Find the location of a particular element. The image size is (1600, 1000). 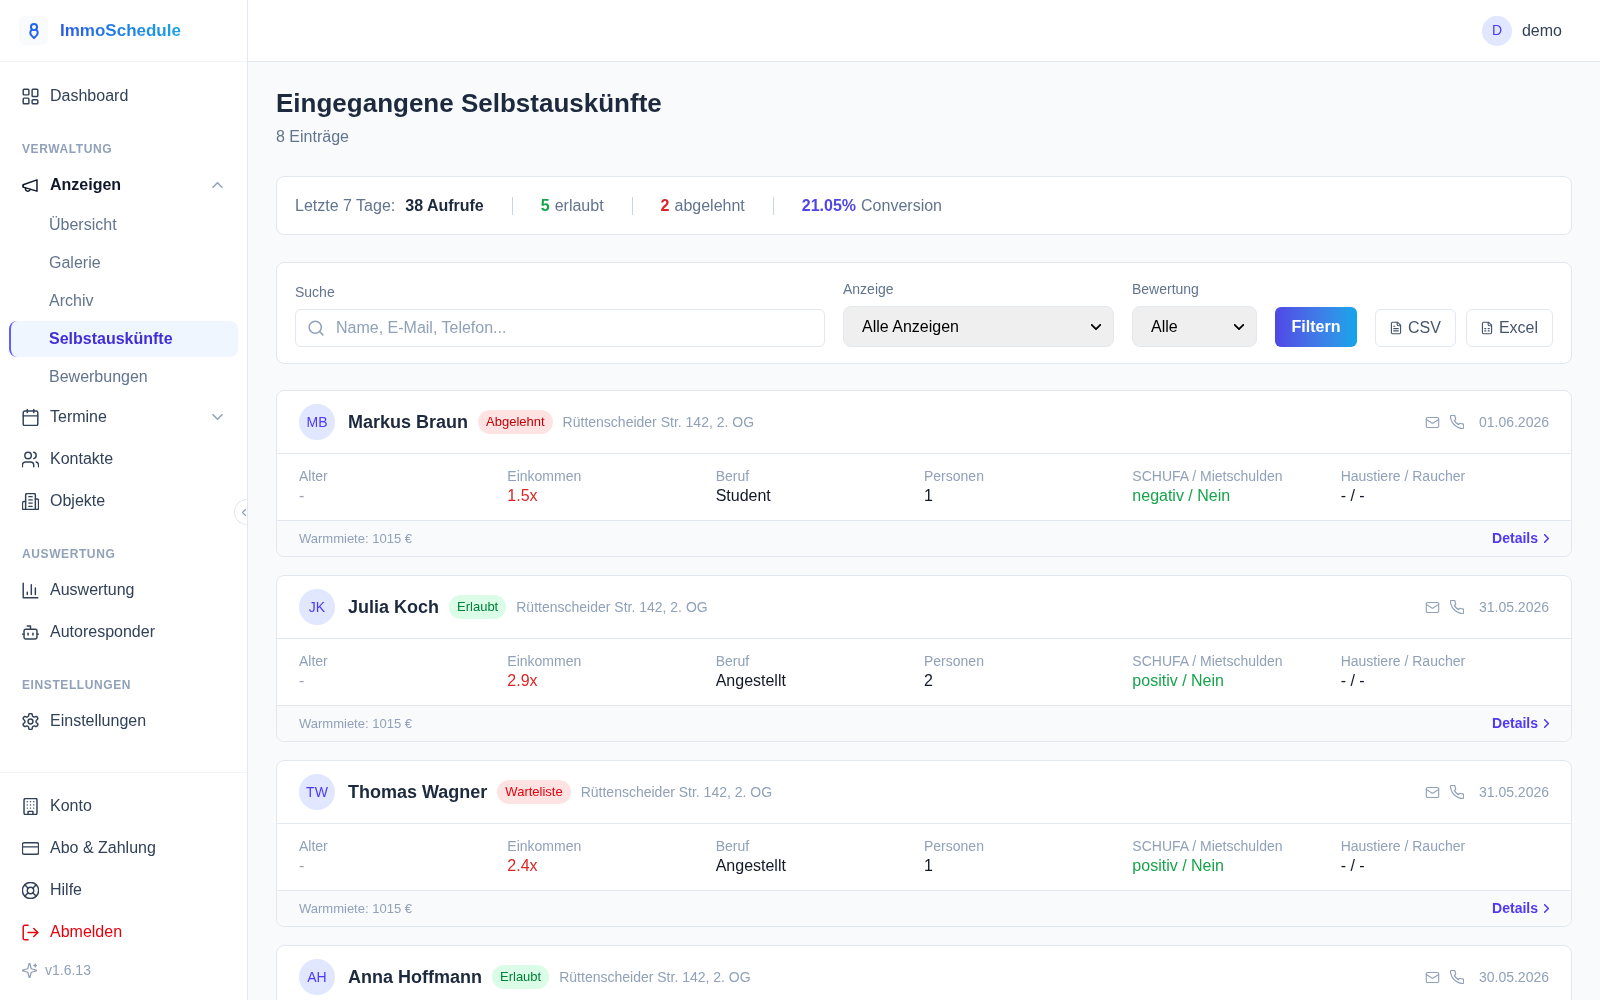

sidebar-item: Abmelden is located at coordinates (123, 932).